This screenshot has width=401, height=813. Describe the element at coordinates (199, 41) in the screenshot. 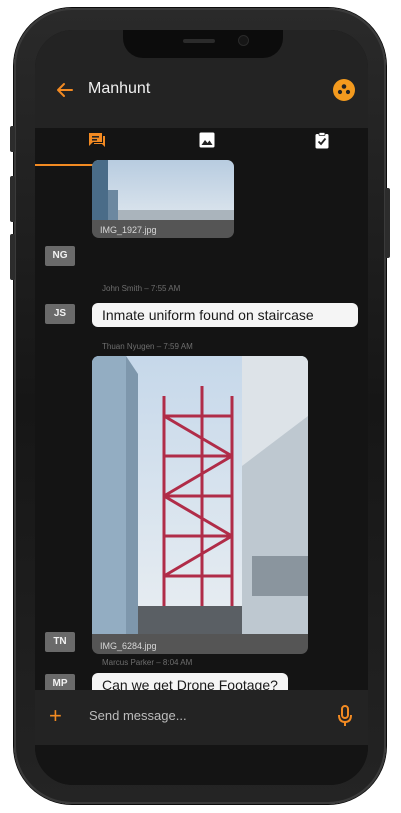

I see `speaker` at that location.